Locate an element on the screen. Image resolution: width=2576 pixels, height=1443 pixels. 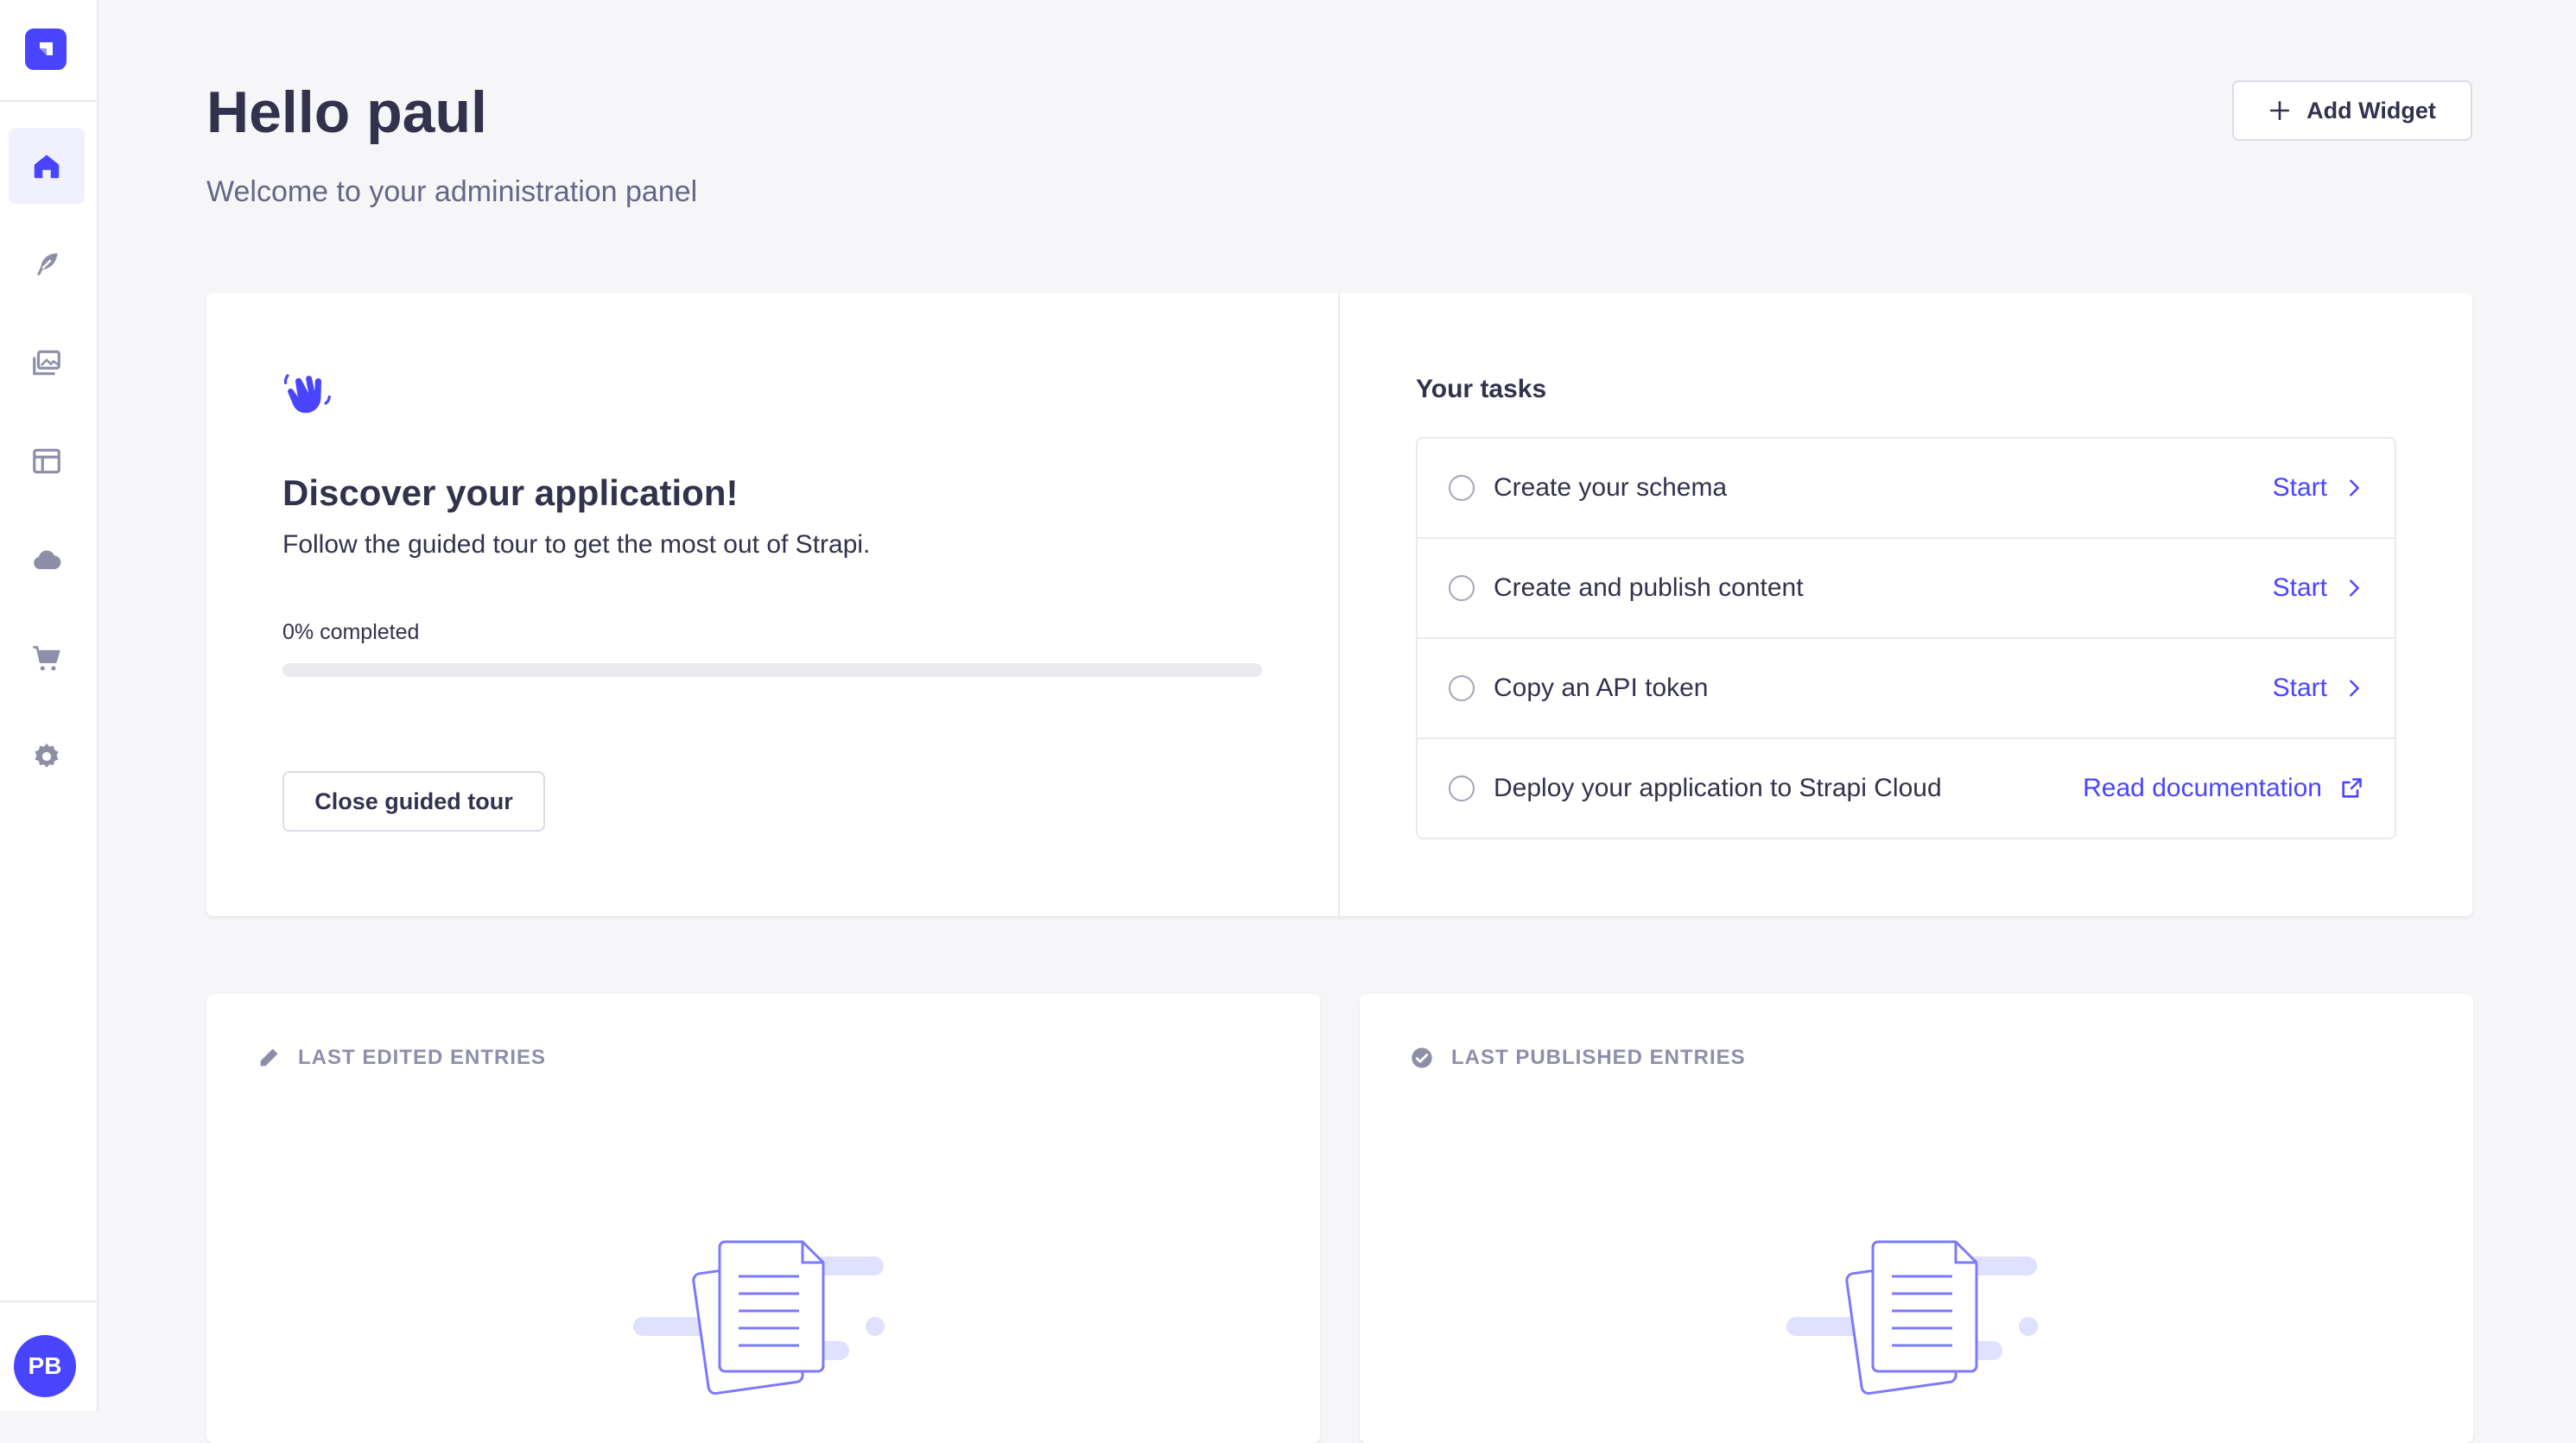
main-sidebar: PB is located at coordinates (49, 705).